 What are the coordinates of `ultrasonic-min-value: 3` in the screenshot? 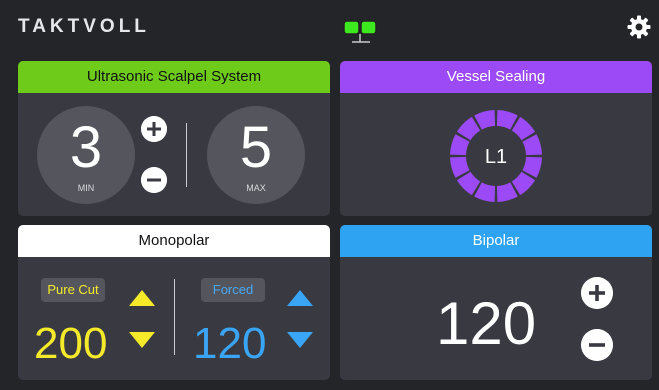 It's located at (86, 147).